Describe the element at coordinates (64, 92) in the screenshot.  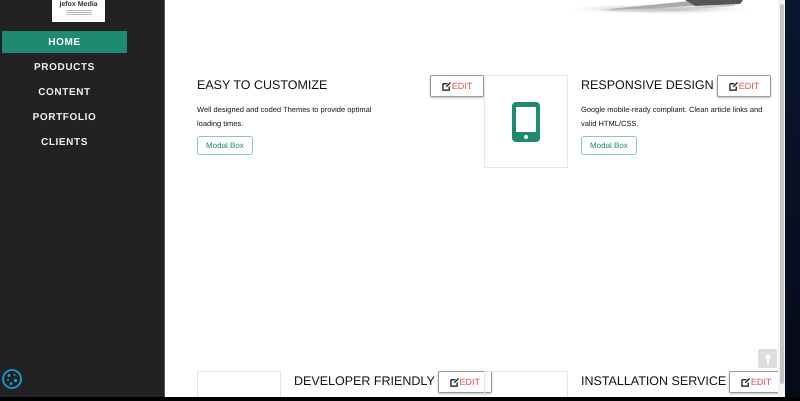
I see `nav-item: CONTENT` at that location.